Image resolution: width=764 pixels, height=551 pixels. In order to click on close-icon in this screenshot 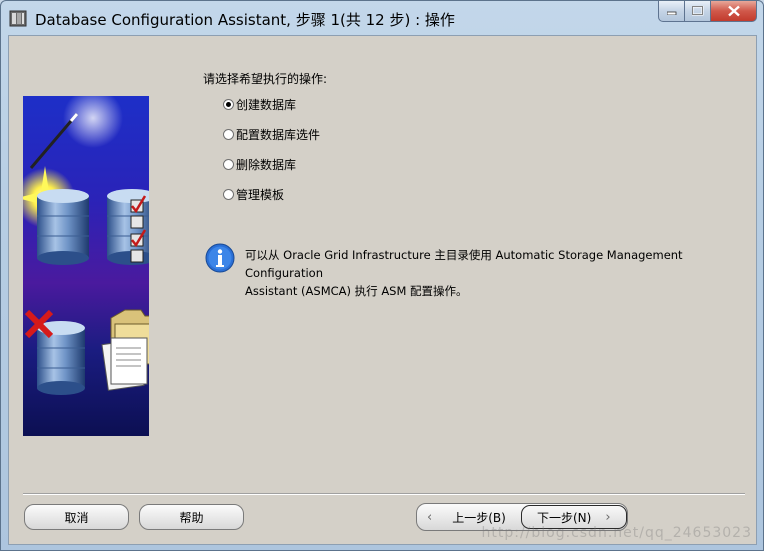, I will do `click(733, 11)`.